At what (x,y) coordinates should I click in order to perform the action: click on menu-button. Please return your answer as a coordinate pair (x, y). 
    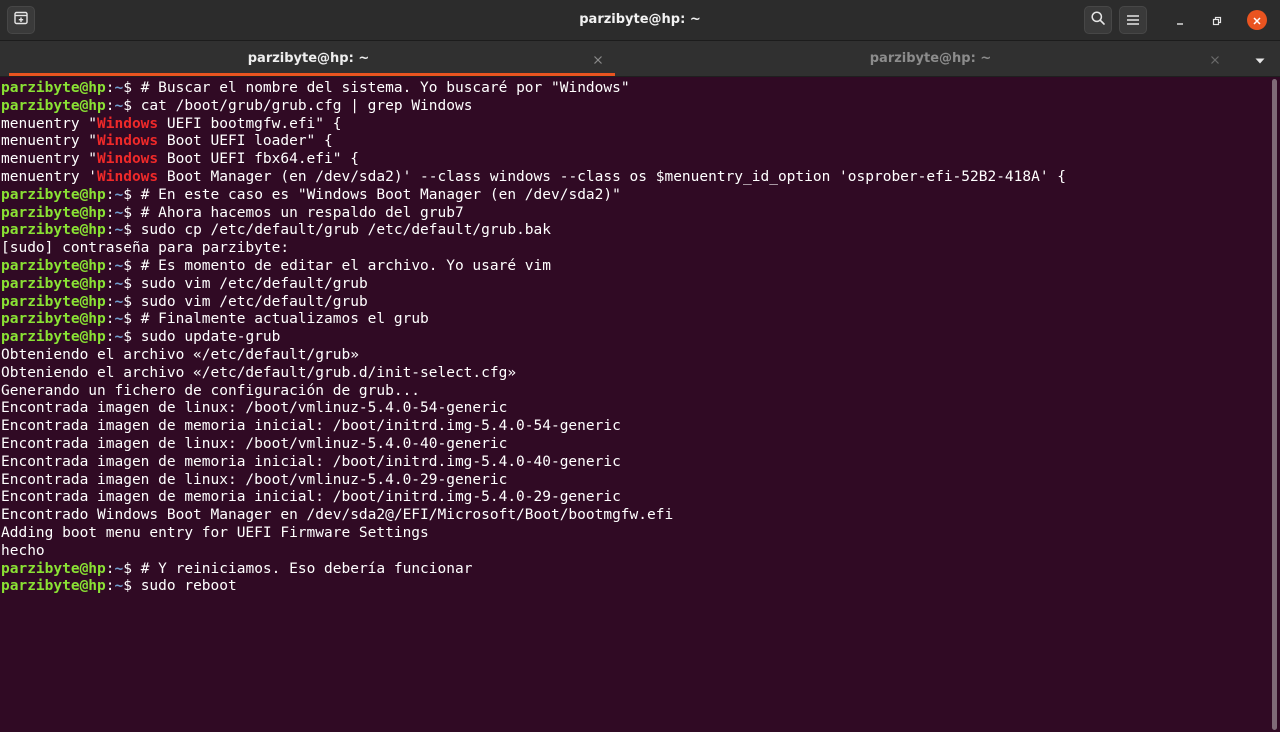
    Looking at the image, I should click on (1133, 20).